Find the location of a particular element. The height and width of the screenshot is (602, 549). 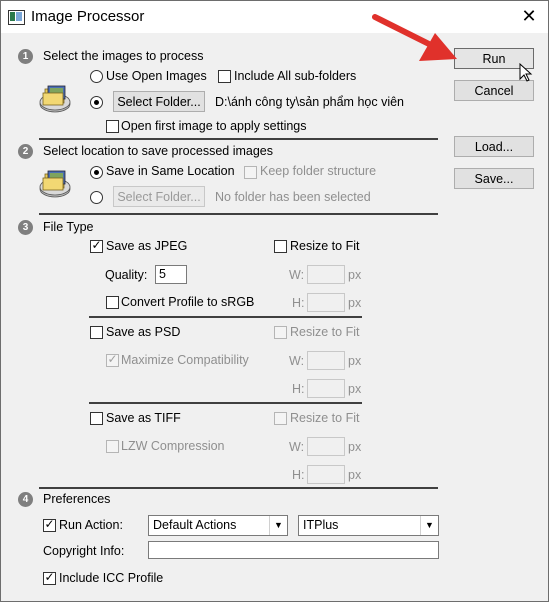

lzw-compression-label: LZW Compression is located at coordinates (173, 446).